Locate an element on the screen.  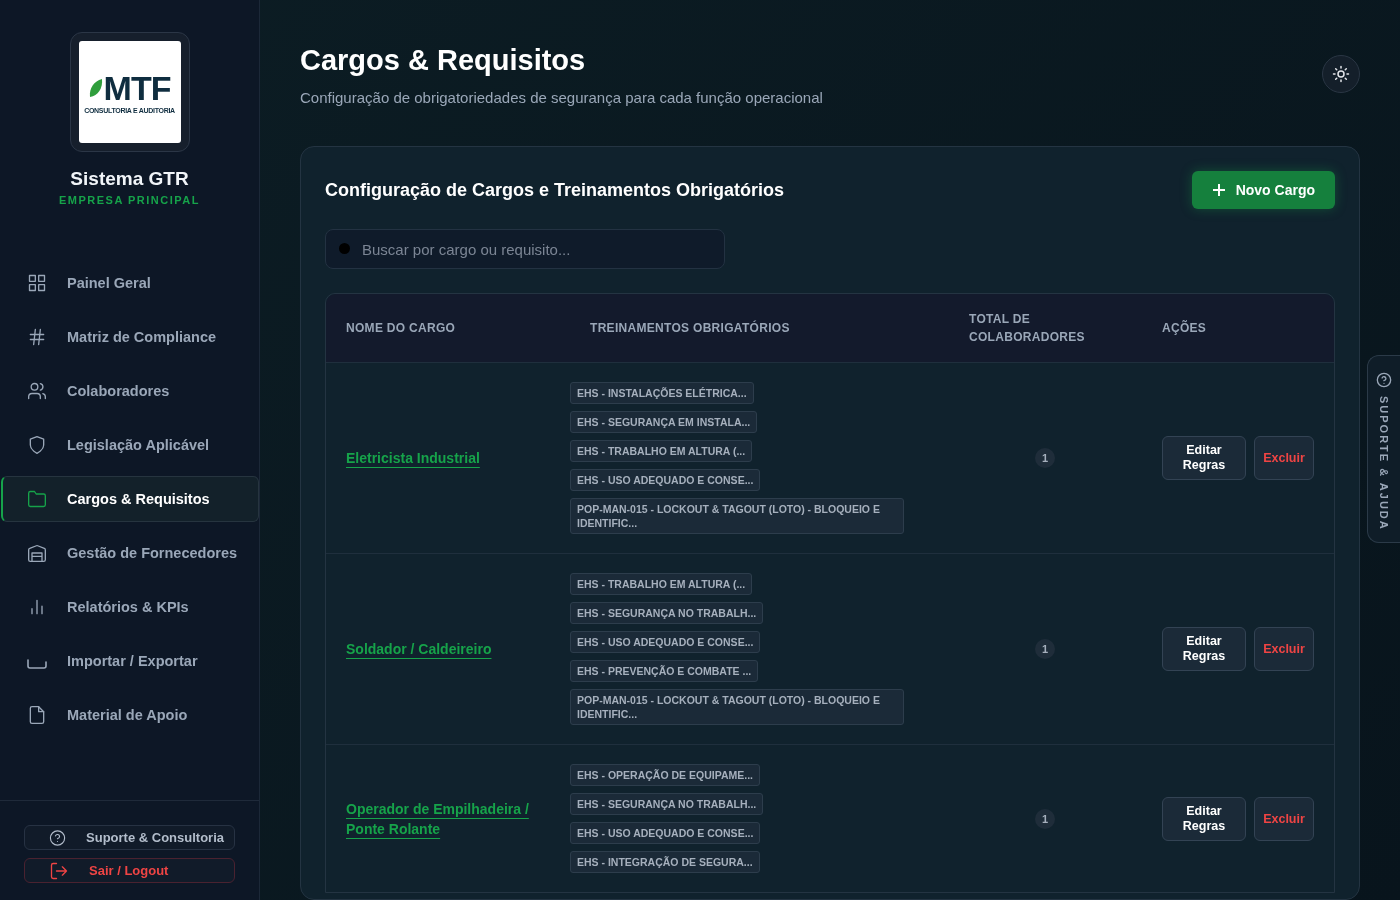
sun-icon is located at coordinates (1341, 74).